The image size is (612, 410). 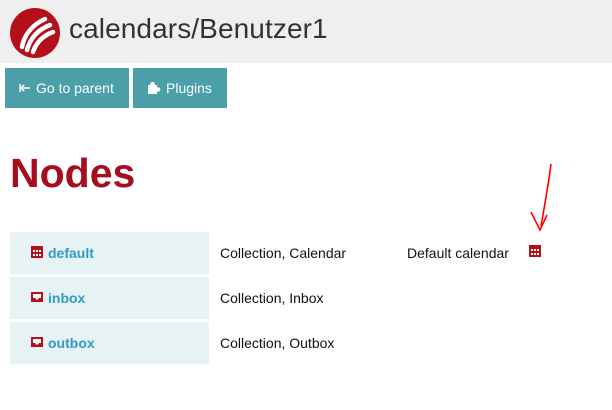 What do you see at coordinates (198, 28) in the screenshot?
I see `page-title: calendars/Benutzer1` at bounding box center [198, 28].